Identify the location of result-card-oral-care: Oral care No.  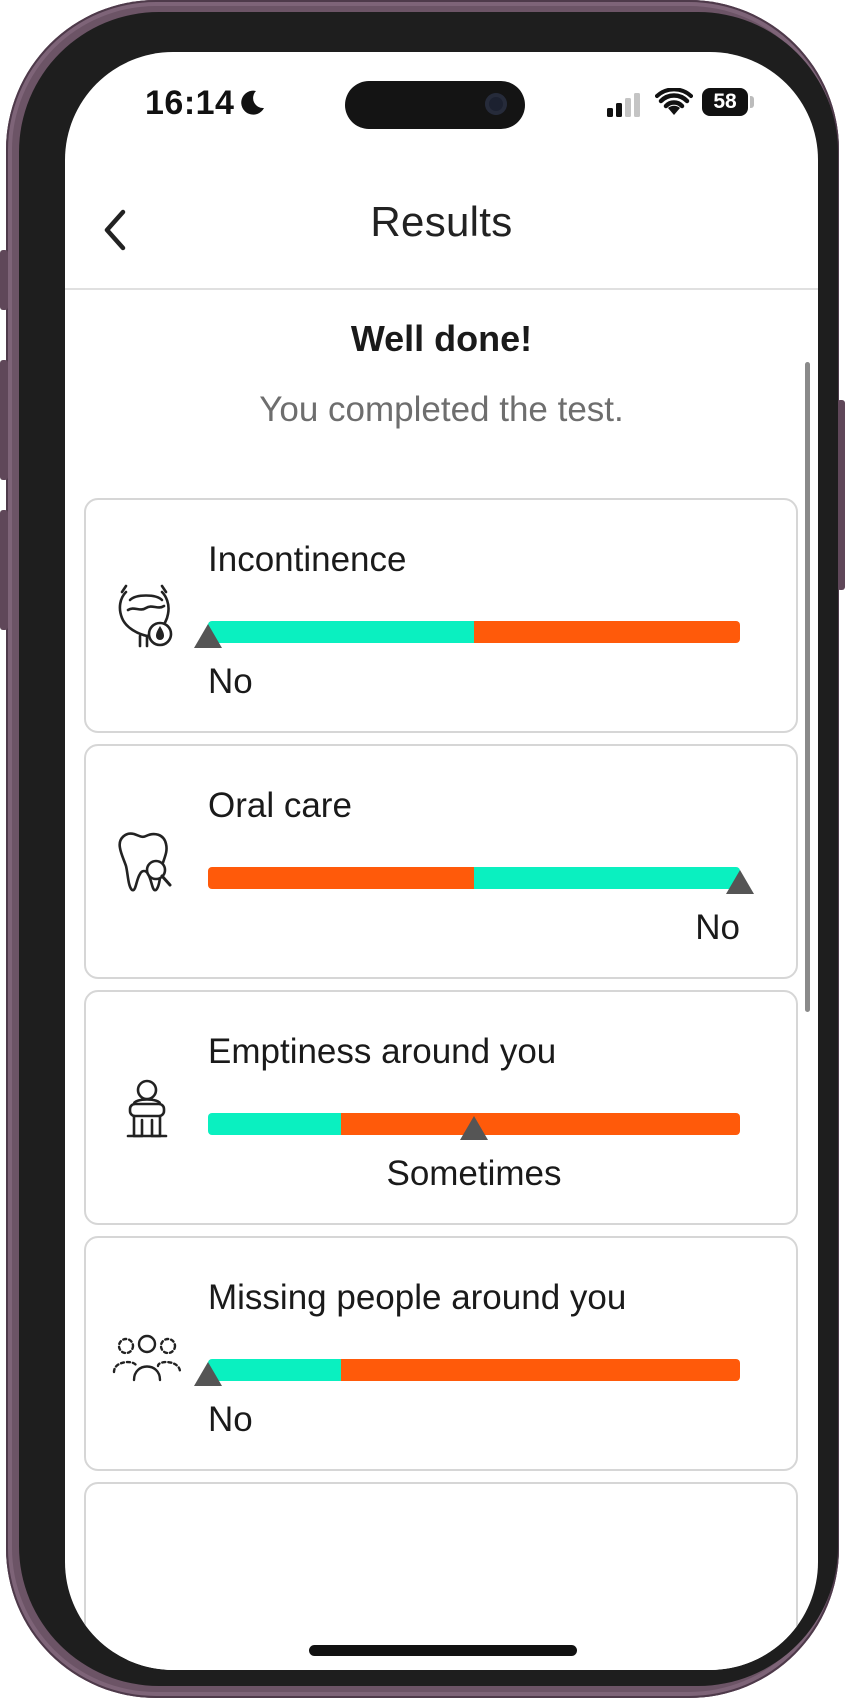
(441, 861).